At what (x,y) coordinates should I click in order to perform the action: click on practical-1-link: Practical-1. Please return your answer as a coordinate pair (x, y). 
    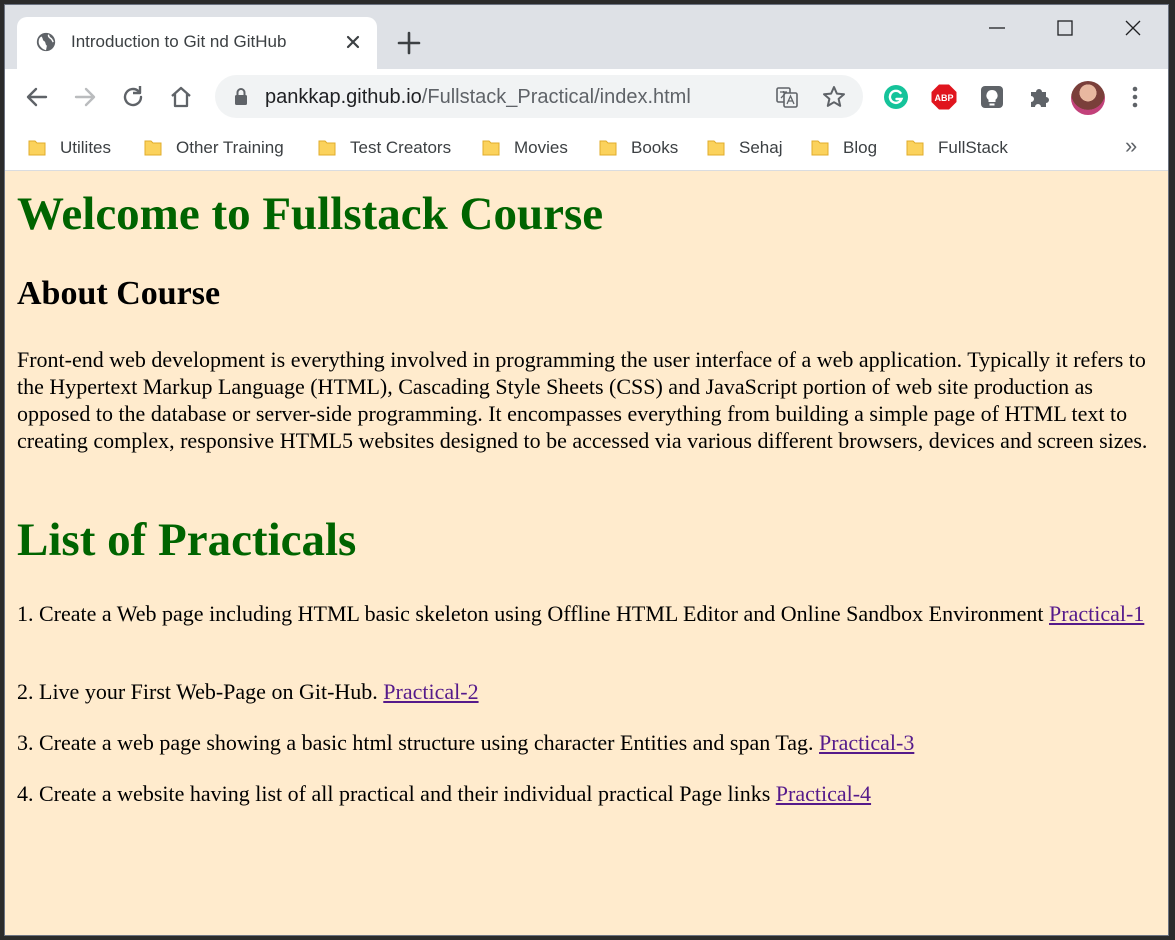
    Looking at the image, I should click on (1096, 613).